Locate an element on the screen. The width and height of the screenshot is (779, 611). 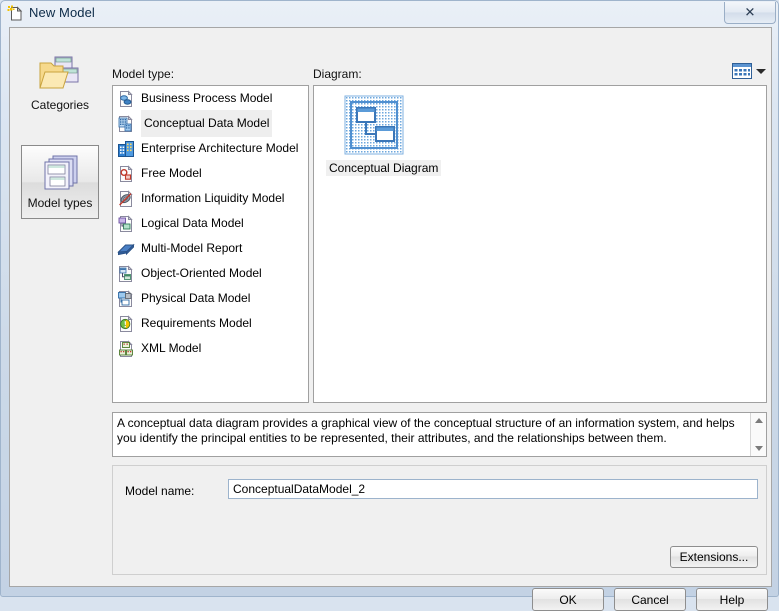
list-item: Physical Data Model is located at coordinates (210, 298).